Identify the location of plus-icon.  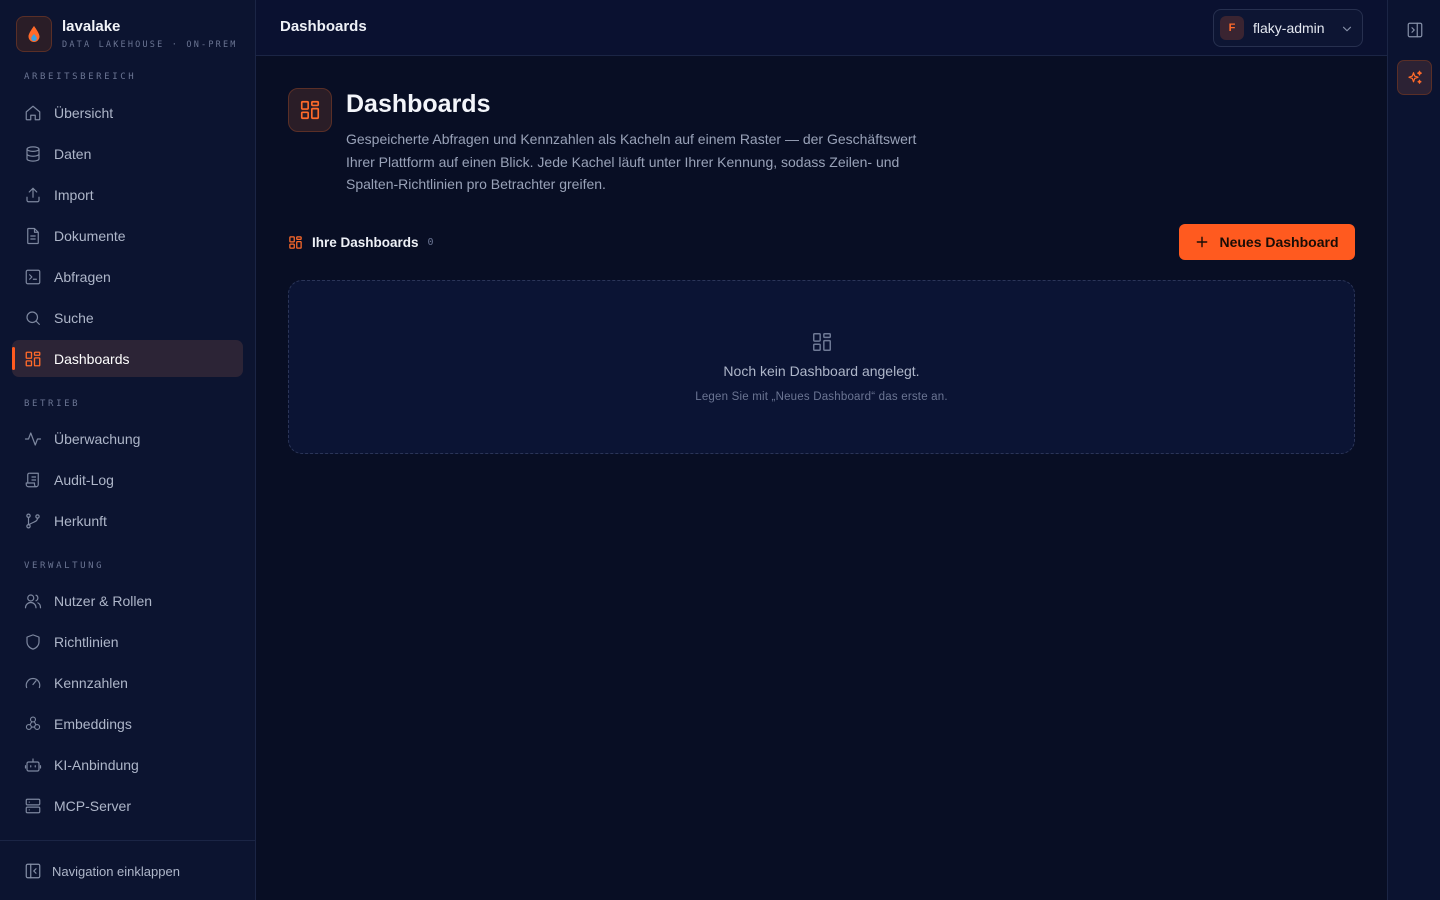
(1202, 242).